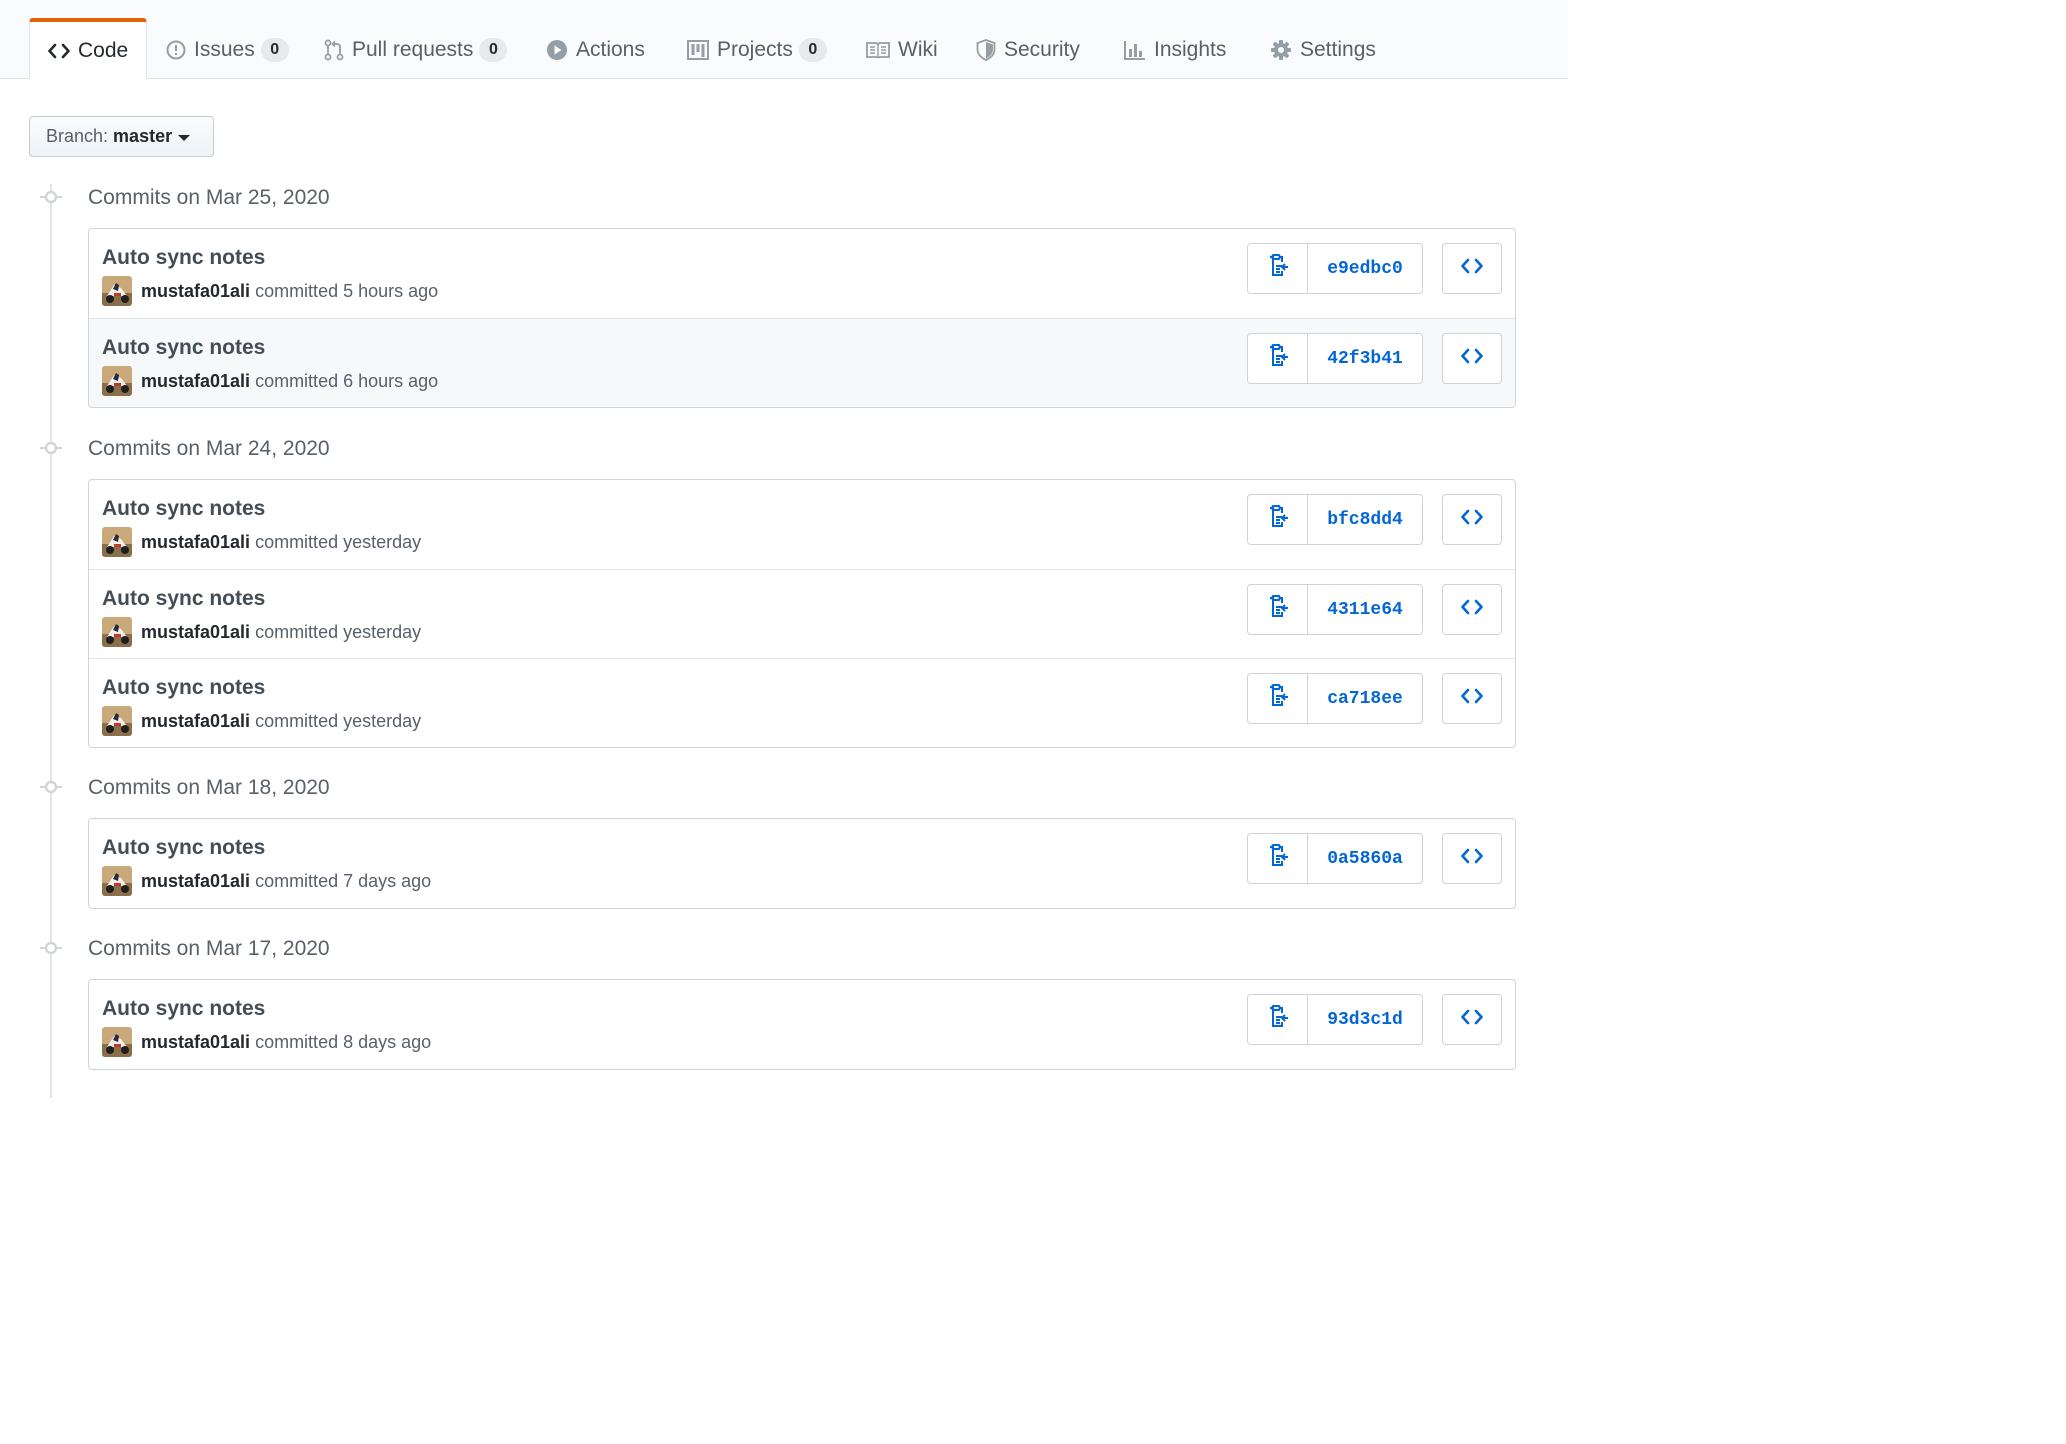 Image resolution: width=2066 pixels, height=1444 pixels. Describe the element at coordinates (1190, 49) in the screenshot. I see `tab-label: Insights` at that location.